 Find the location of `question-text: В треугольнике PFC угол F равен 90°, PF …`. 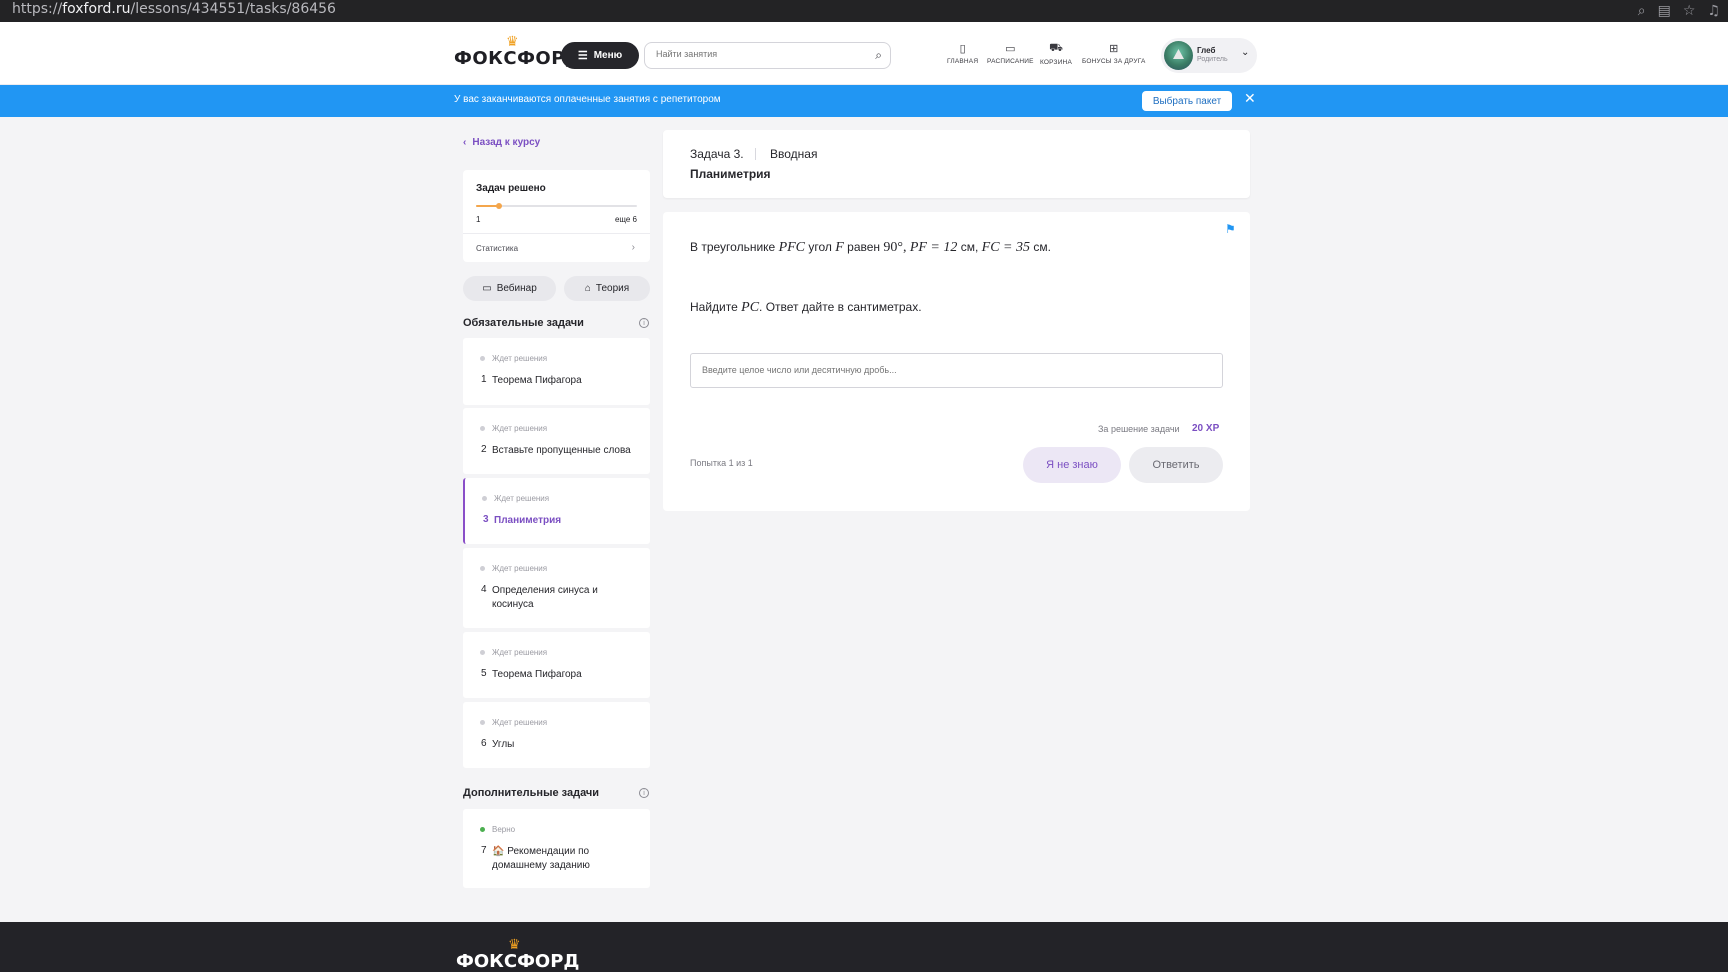

question-text: В треугольнике PFC угол F равен 90°, PF … is located at coordinates (870, 248).